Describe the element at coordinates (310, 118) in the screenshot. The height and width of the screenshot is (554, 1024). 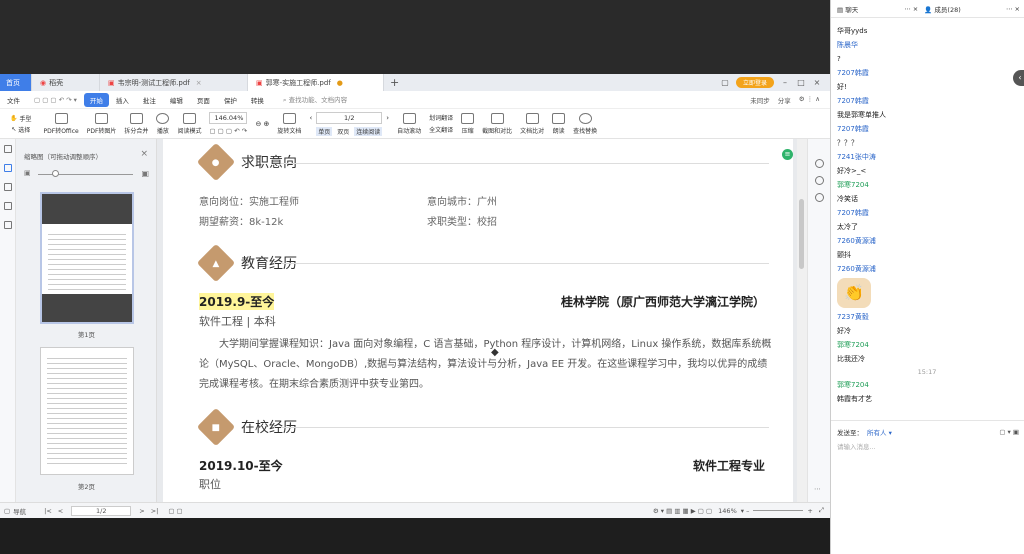
I see `prev-page-icon: ‹` at that location.